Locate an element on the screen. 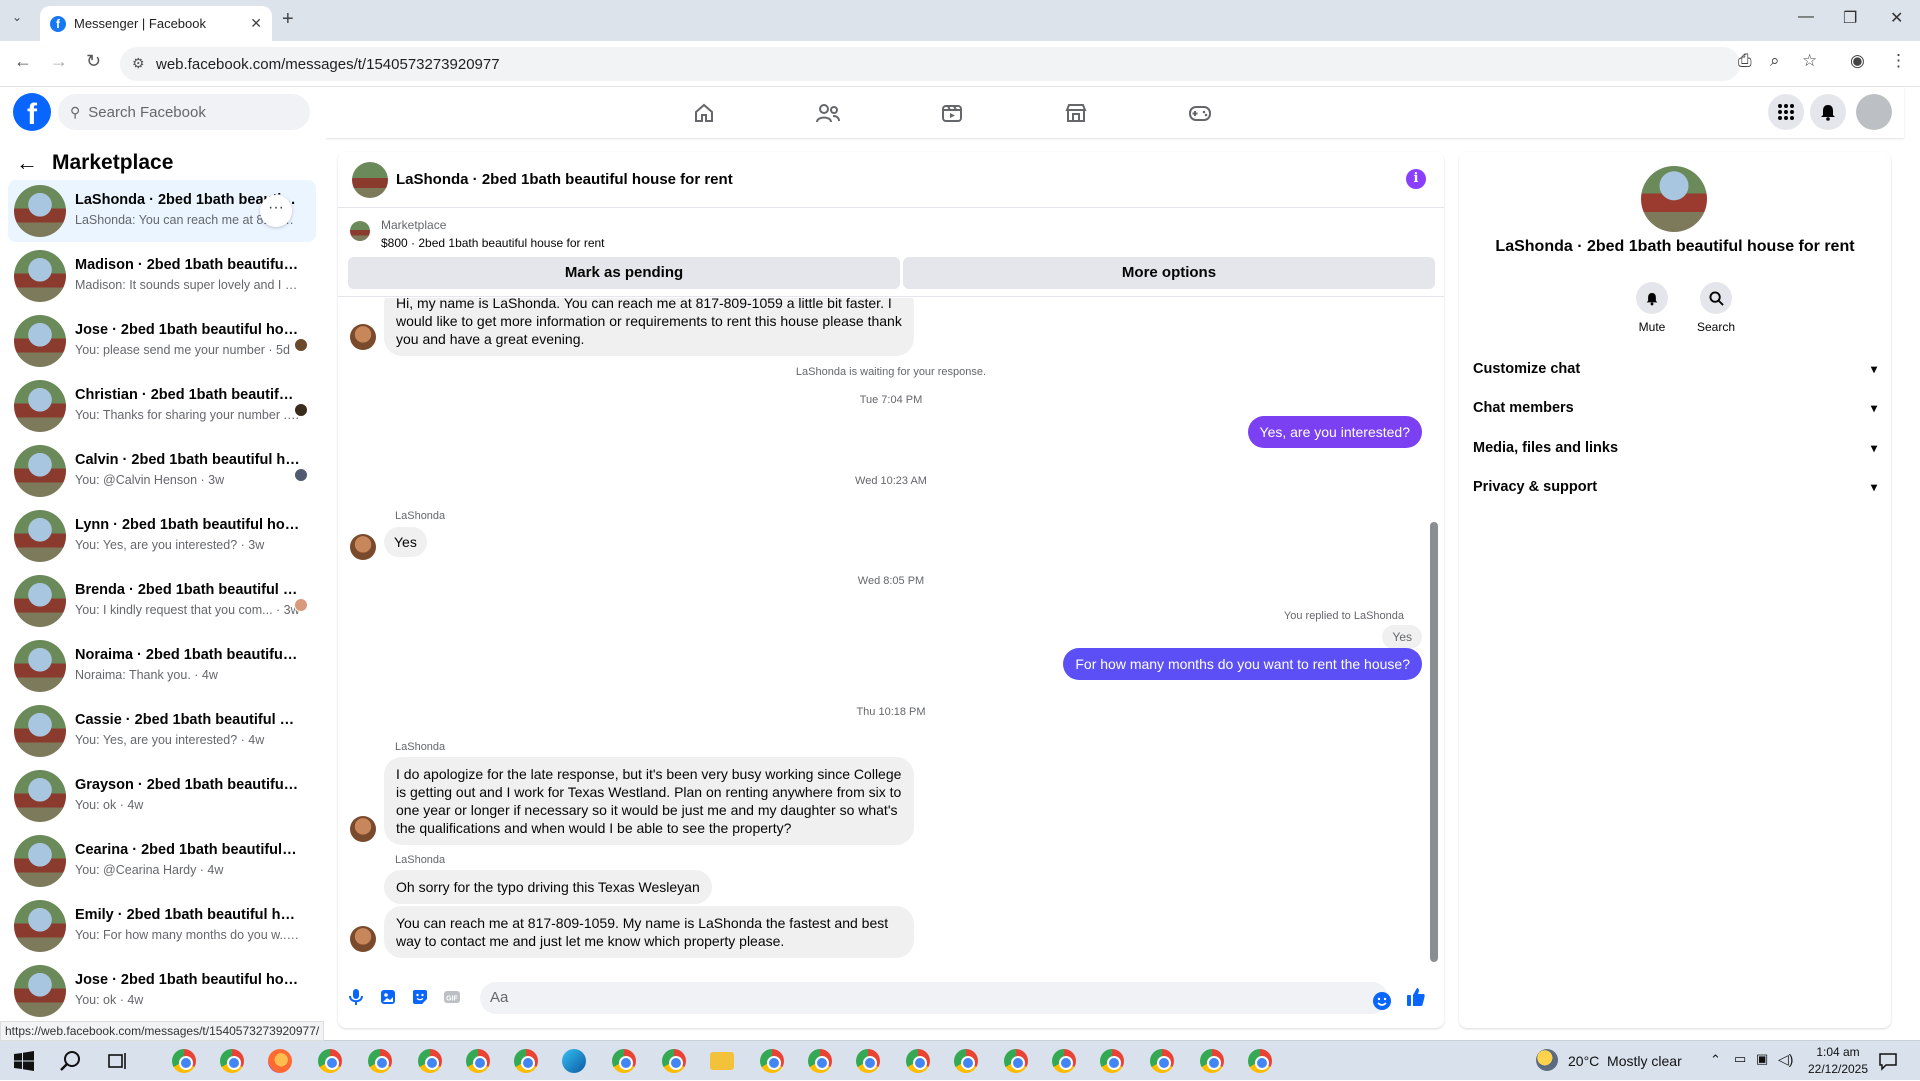 Image resolution: width=1920 pixels, height=1081 pixels. taskbar-search-icon is located at coordinates (71, 1062).